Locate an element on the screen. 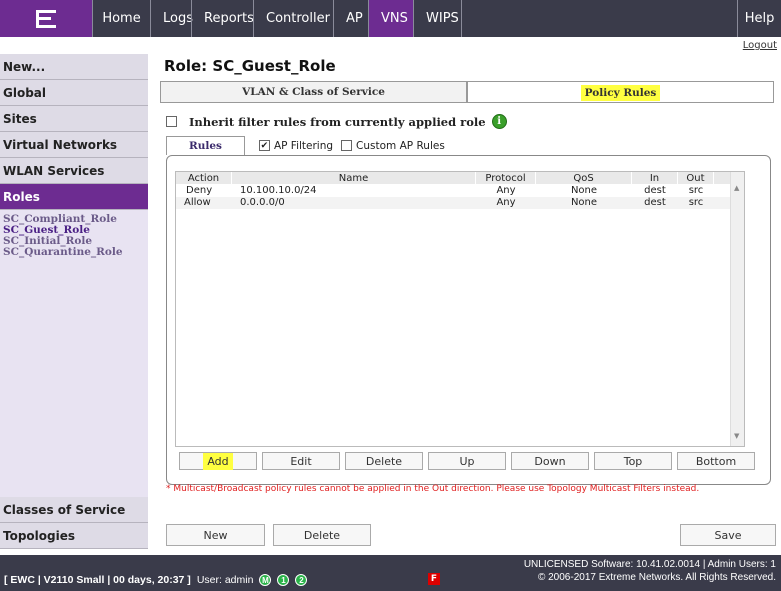  tab-policy-rules: Policy Rules is located at coordinates (620, 92).